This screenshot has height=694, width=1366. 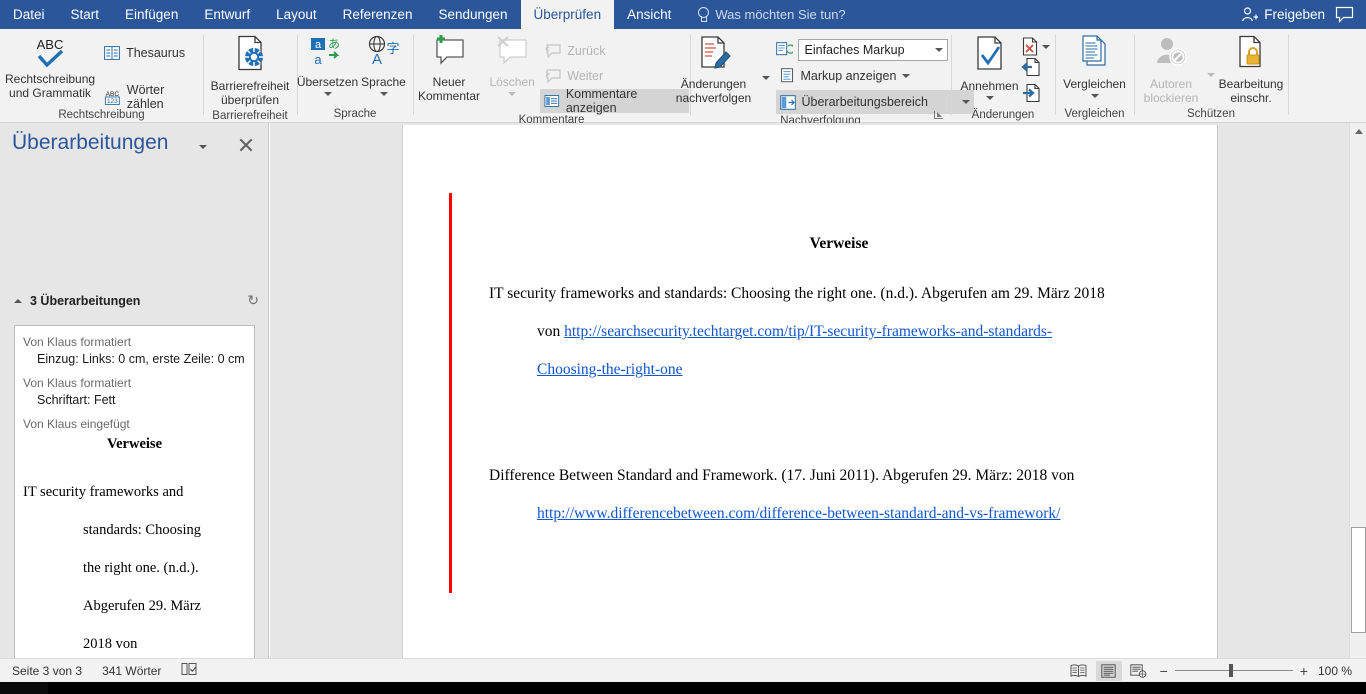 What do you see at coordinates (703, 14) in the screenshot?
I see `lightbulb-icon` at bounding box center [703, 14].